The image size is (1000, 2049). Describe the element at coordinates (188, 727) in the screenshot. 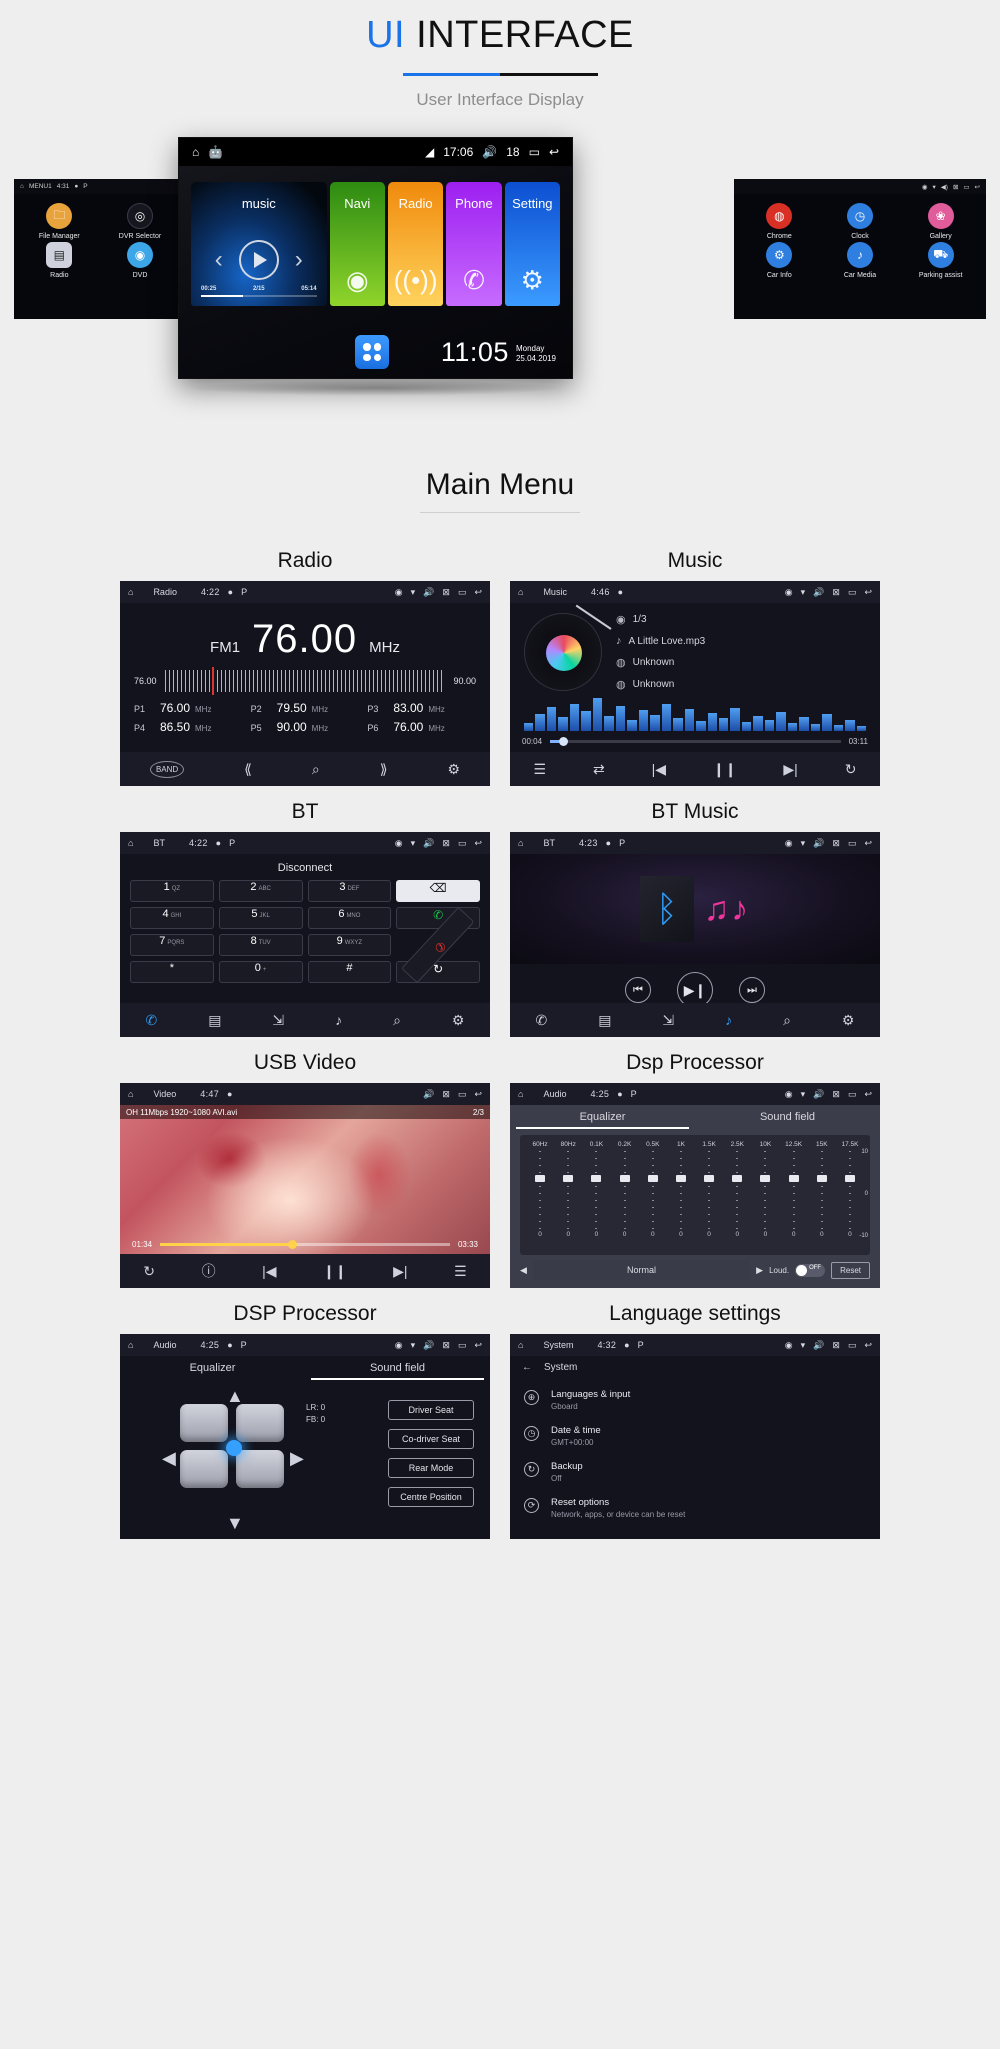

I see `preset-item: P4 86.50 MHz` at that location.